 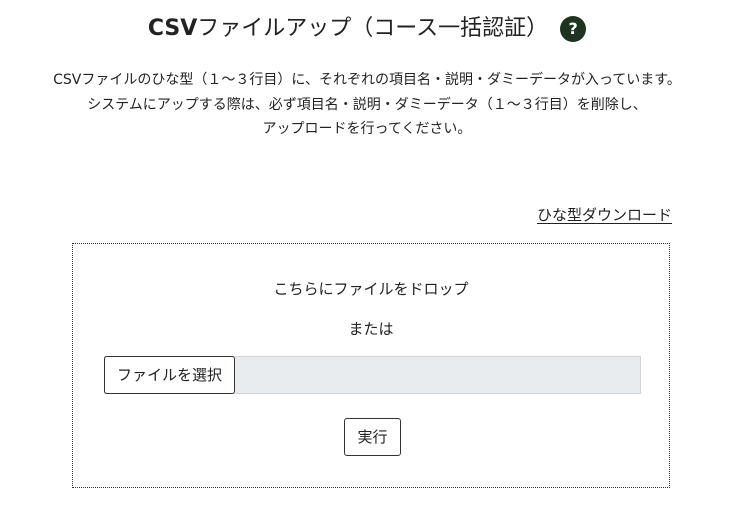 I want to click on or-text: または, so click(x=371, y=329).